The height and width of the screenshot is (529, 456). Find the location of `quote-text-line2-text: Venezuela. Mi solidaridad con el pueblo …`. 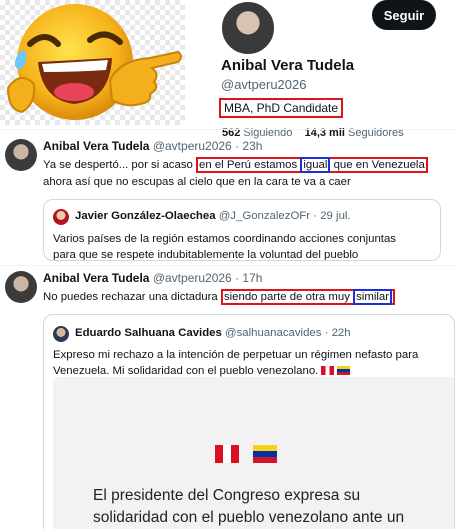

quote-text-line2-text: Venezuela. Mi solidaridad con el pueblo … is located at coordinates (186, 371).